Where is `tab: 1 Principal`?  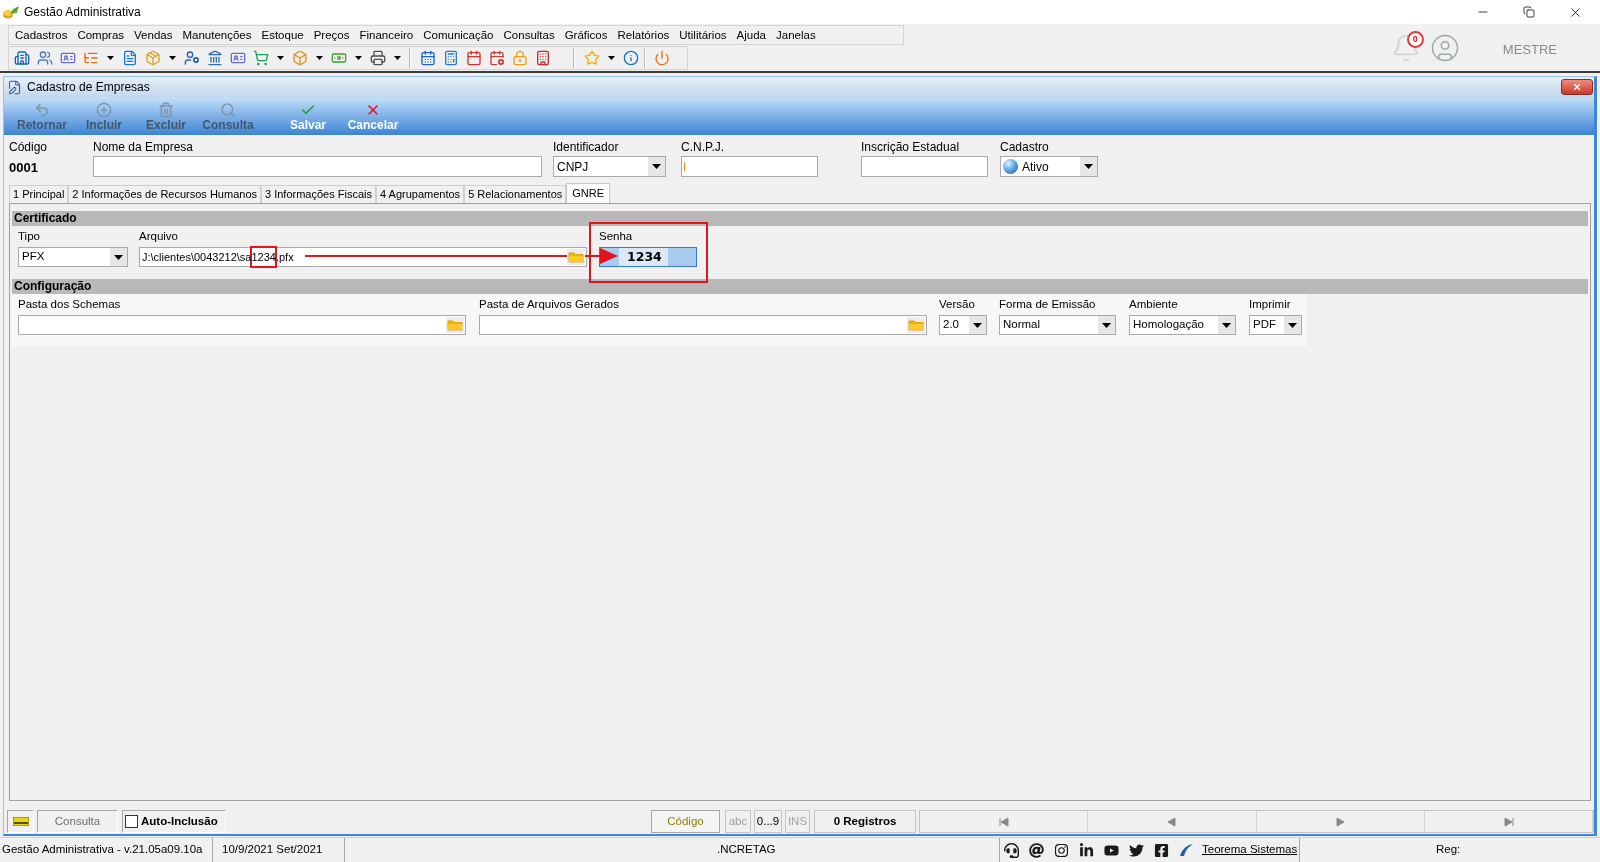 tab: 1 Principal is located at coordinates (39, 194).